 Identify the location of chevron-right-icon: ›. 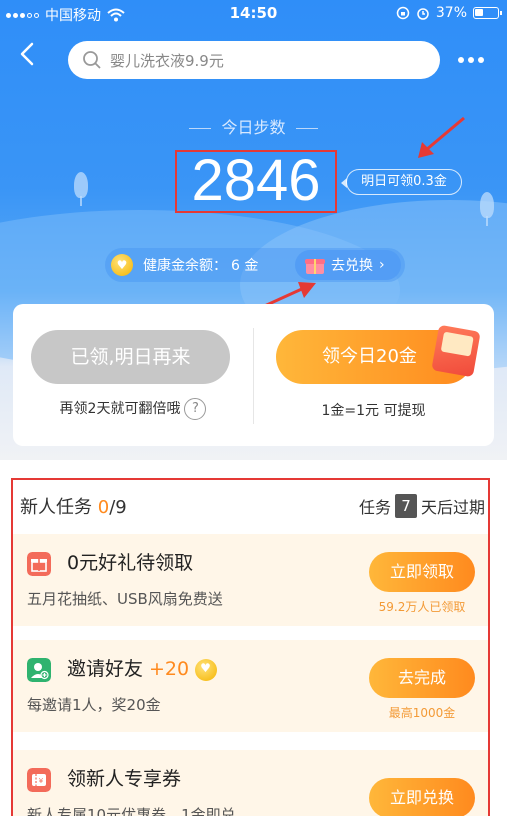
(382, 265).